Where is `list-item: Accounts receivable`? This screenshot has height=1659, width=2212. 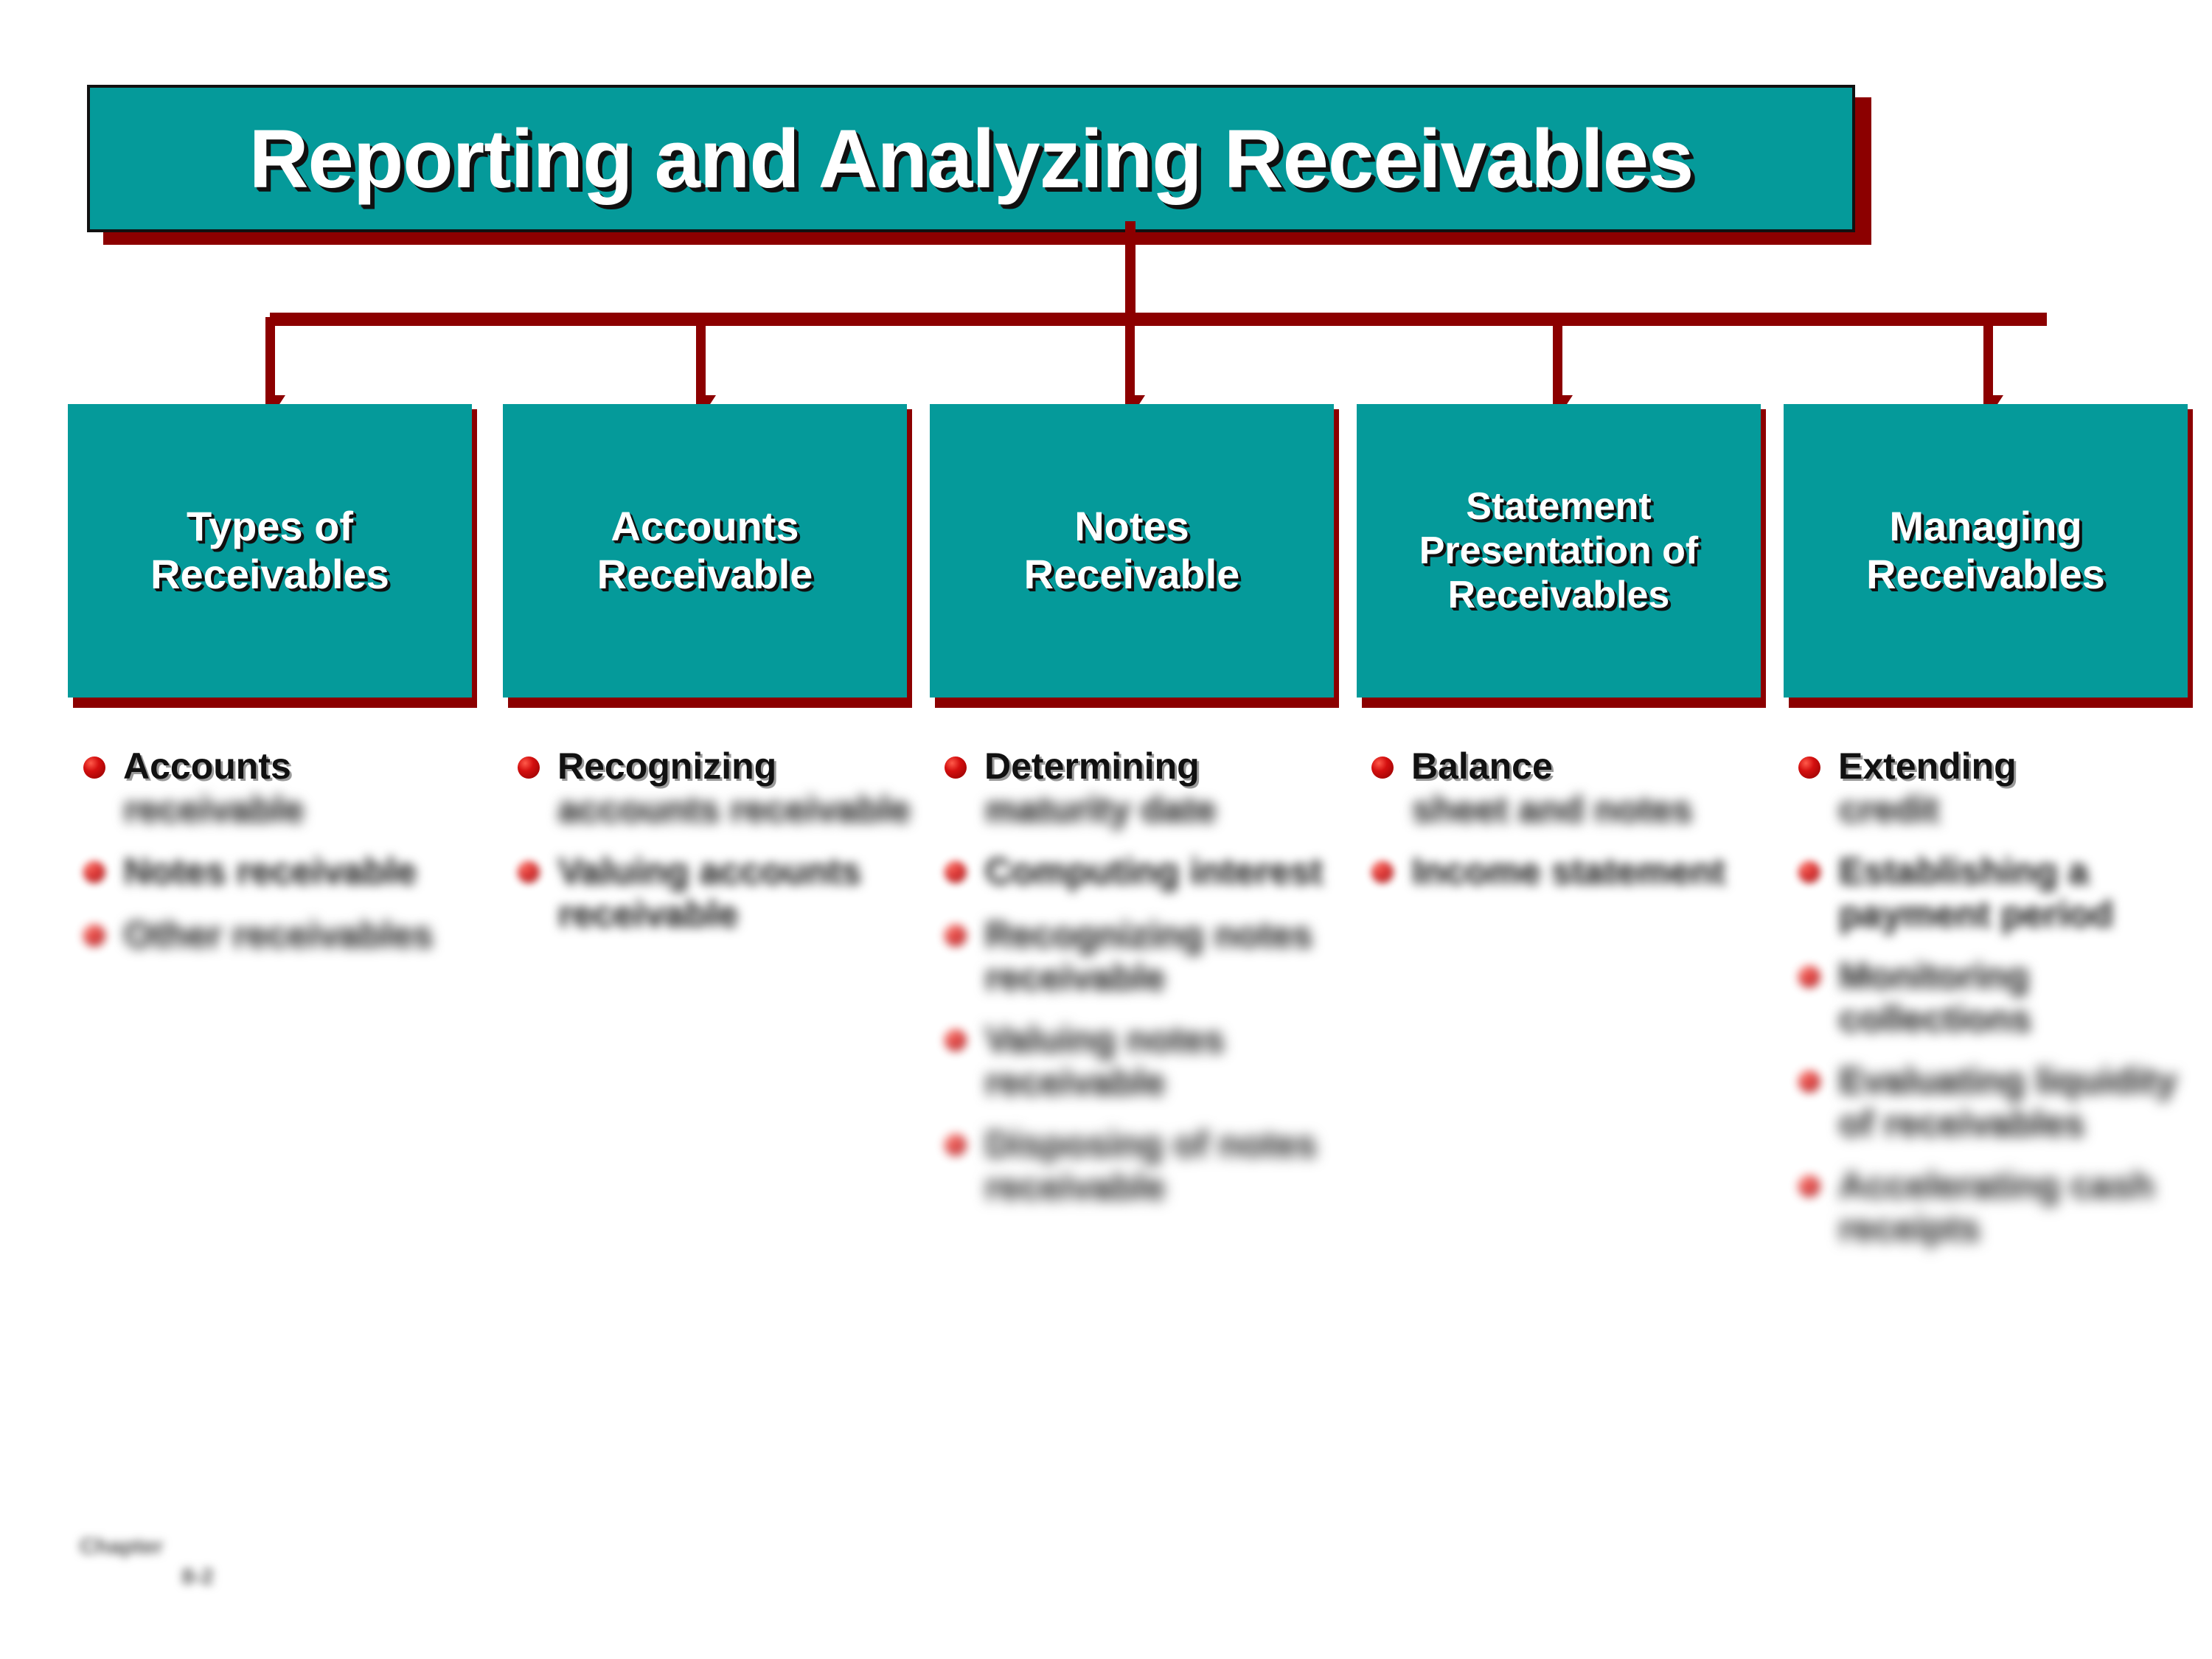 list-item: Accounts receivable is located at coordinates (276, 787).